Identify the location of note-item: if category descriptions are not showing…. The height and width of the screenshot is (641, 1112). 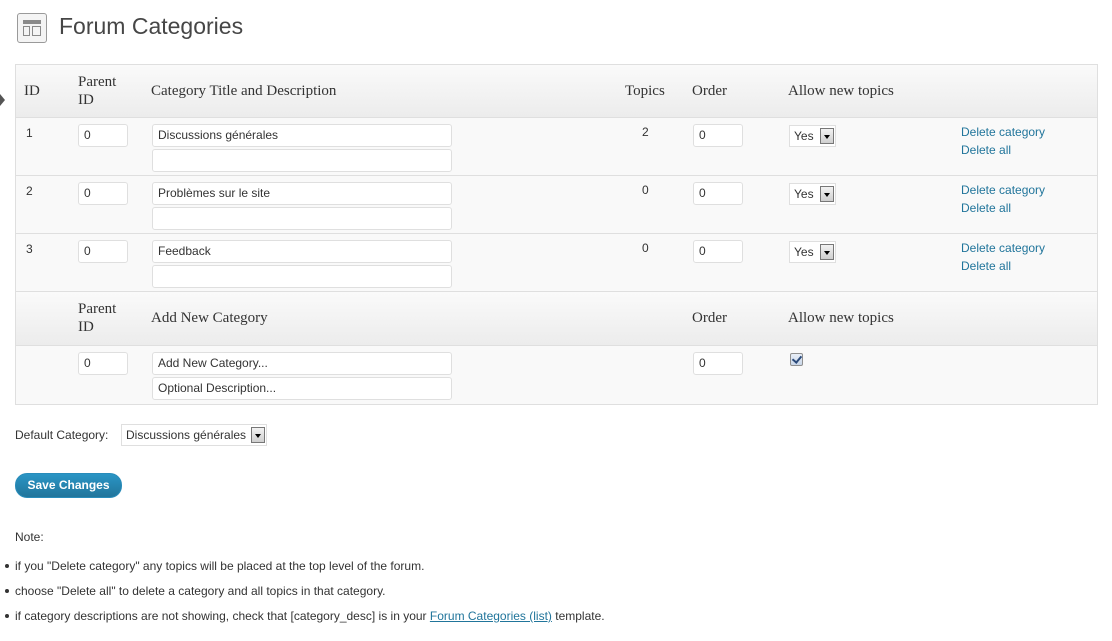
(302, 621).